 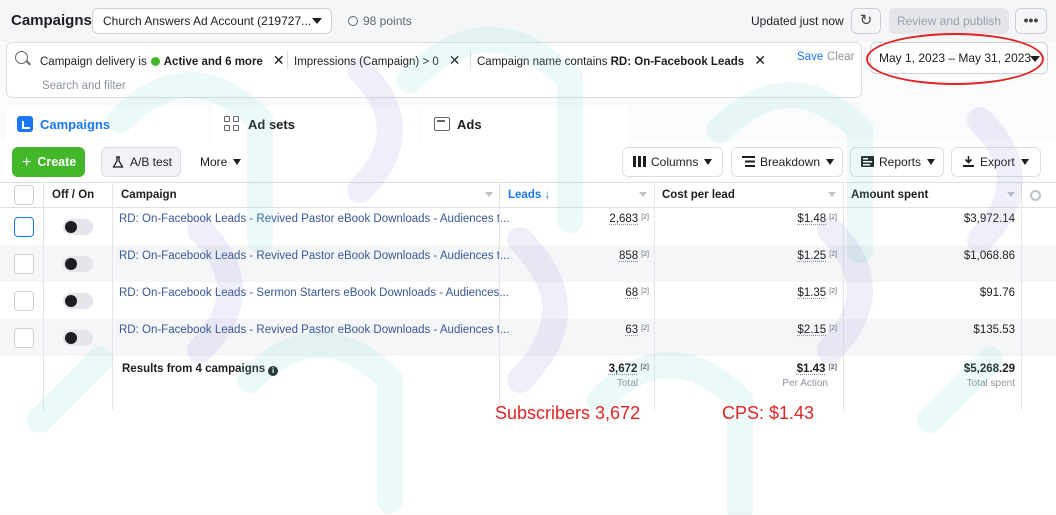 What do you see at coordinates (214, 162) in the screenshot?
I see `more-label: More` at bounding box center [214, 162].